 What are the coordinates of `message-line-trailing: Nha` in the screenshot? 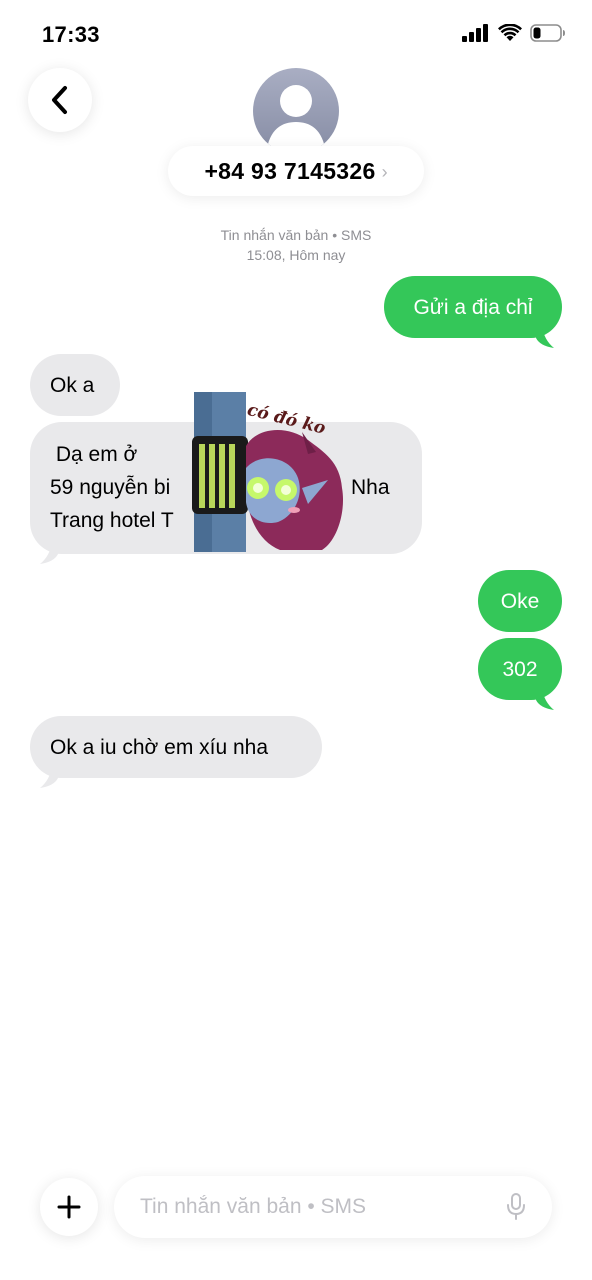 It's located at (370, 487).